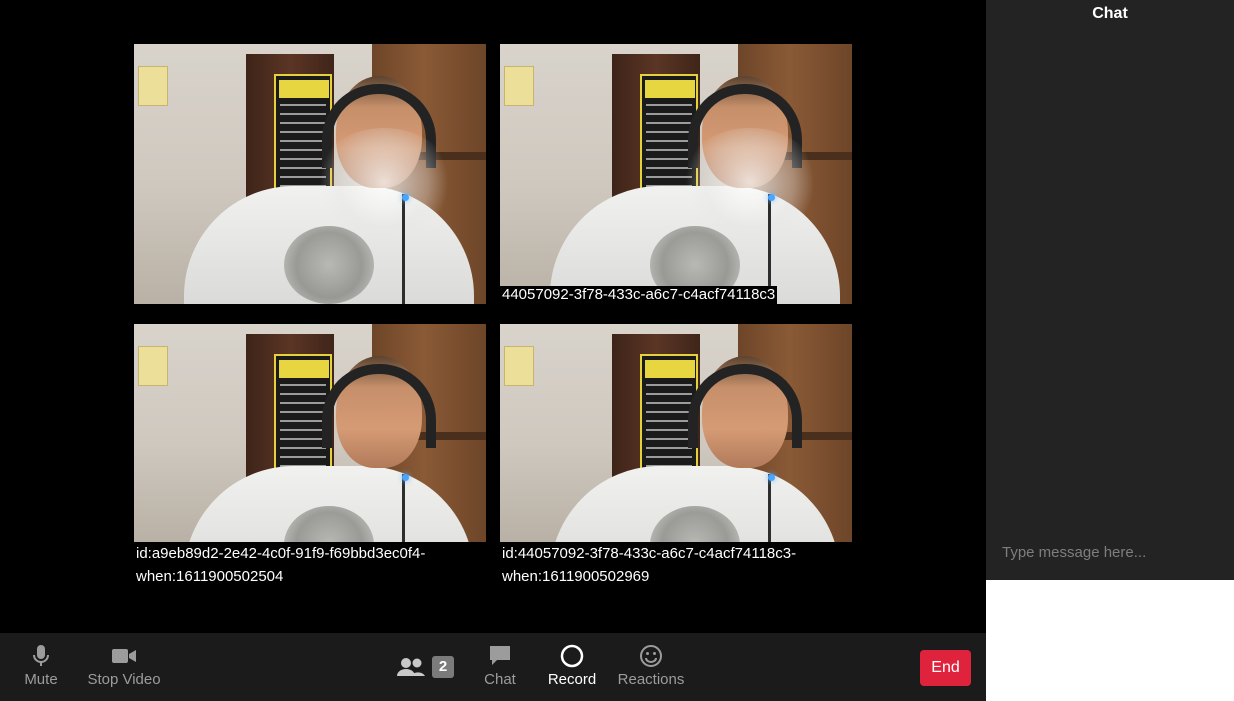 This screenshot has width=1234, height=701. I want to click on stop-video-label: Stop Video, so click(124, 679).